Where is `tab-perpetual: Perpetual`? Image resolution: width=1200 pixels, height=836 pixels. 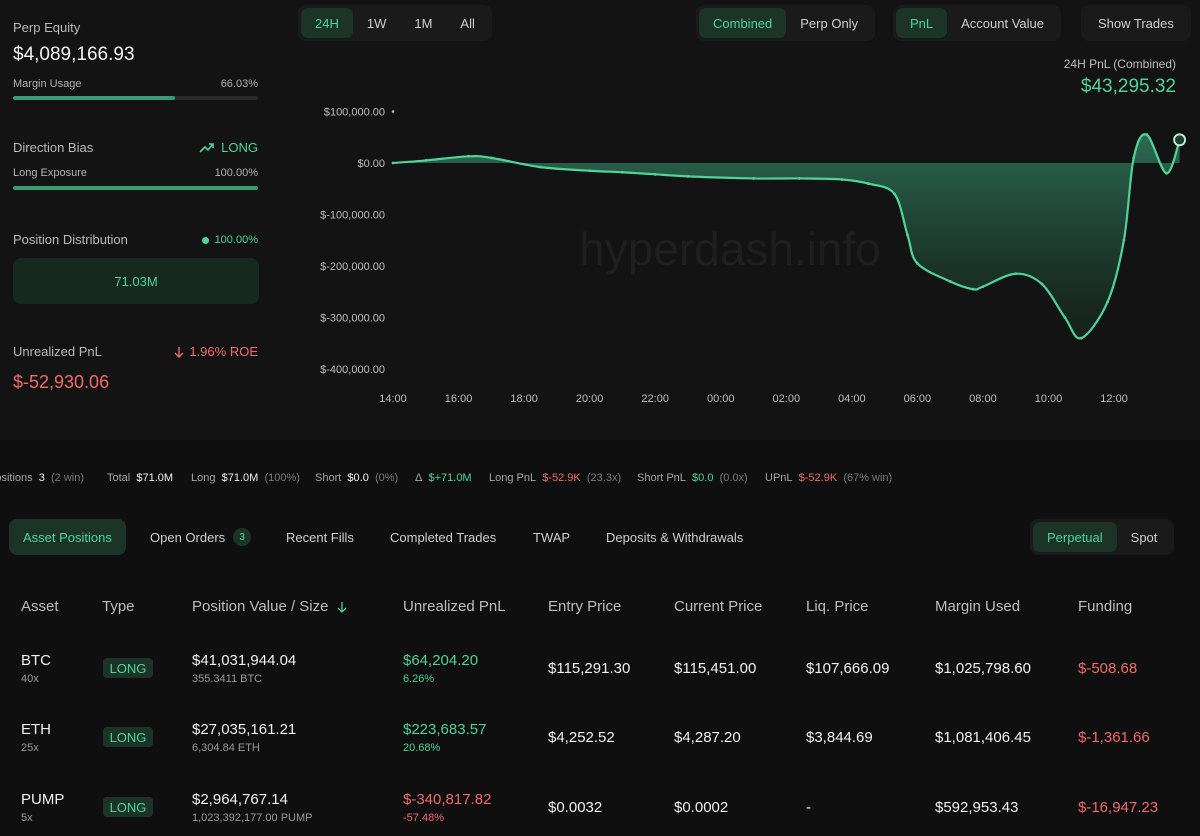
tab-perpetual: Perpetual is located at coordinates (1075, 537).